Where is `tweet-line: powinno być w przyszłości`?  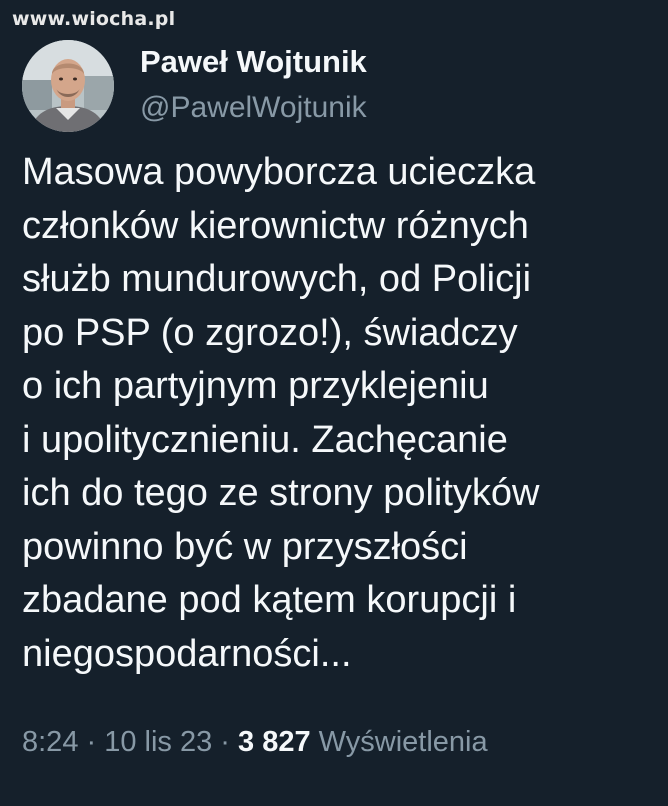 tweet-line: powinno być w przyszłości is located at coordinates (245, 546).